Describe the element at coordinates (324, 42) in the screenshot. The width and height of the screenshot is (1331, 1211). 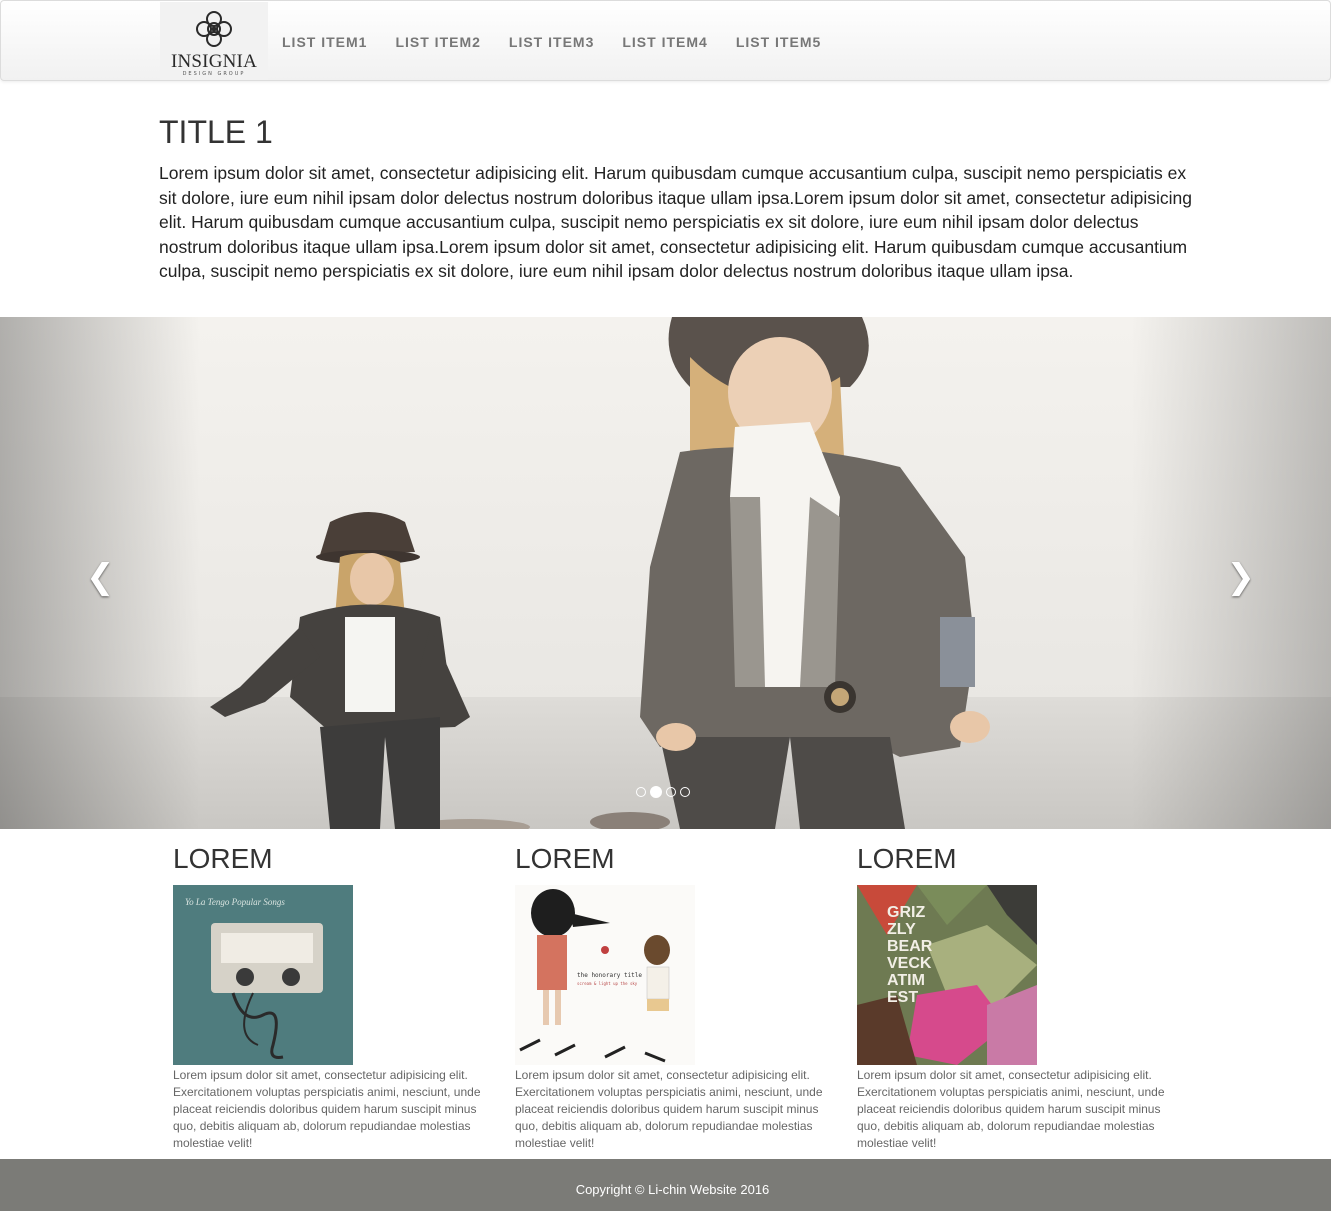
I see `nav-item-1: LIST ITEM1` at that location.